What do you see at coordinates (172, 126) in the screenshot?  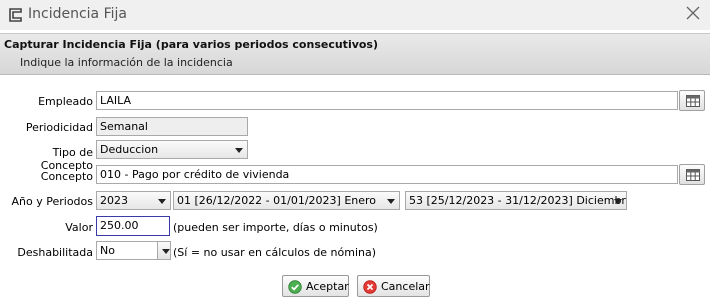 I see `periodicidad-field: Semanal` at bounding box center [172, 126].